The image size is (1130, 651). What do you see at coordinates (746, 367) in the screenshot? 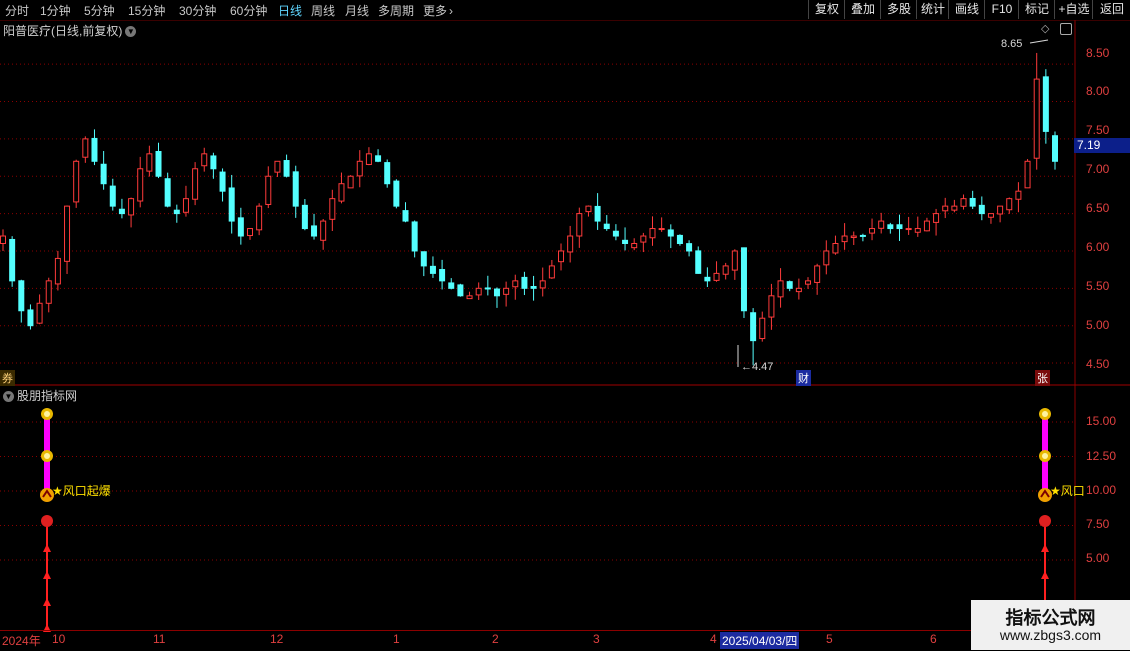
I see `left-arrow-icon: ←` at bounding box center [746, 367].